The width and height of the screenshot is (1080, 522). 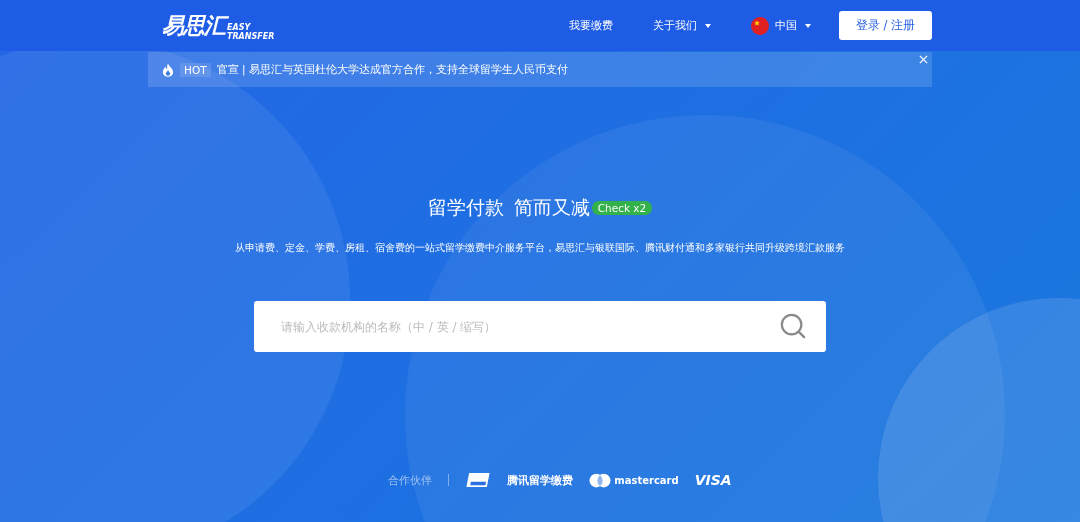 I want to click on login-button: 登录 / 注册, so click(x=885, y=25).